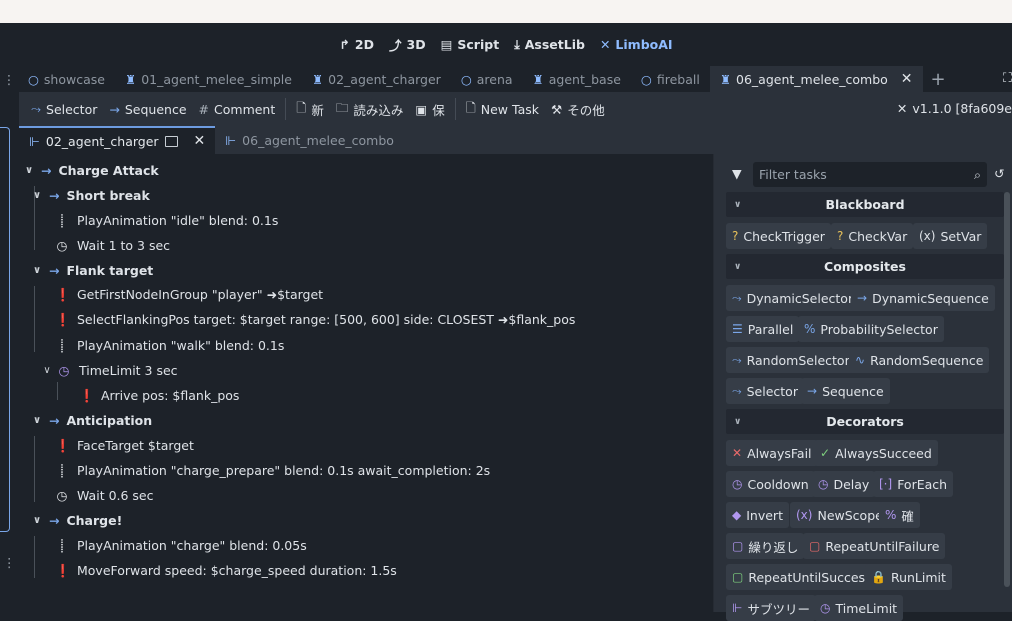 This screenshot has width=1012, height=621. I want to click on task-dynamic-selector: ⤳ DynamicSelector, so click(793, 298).